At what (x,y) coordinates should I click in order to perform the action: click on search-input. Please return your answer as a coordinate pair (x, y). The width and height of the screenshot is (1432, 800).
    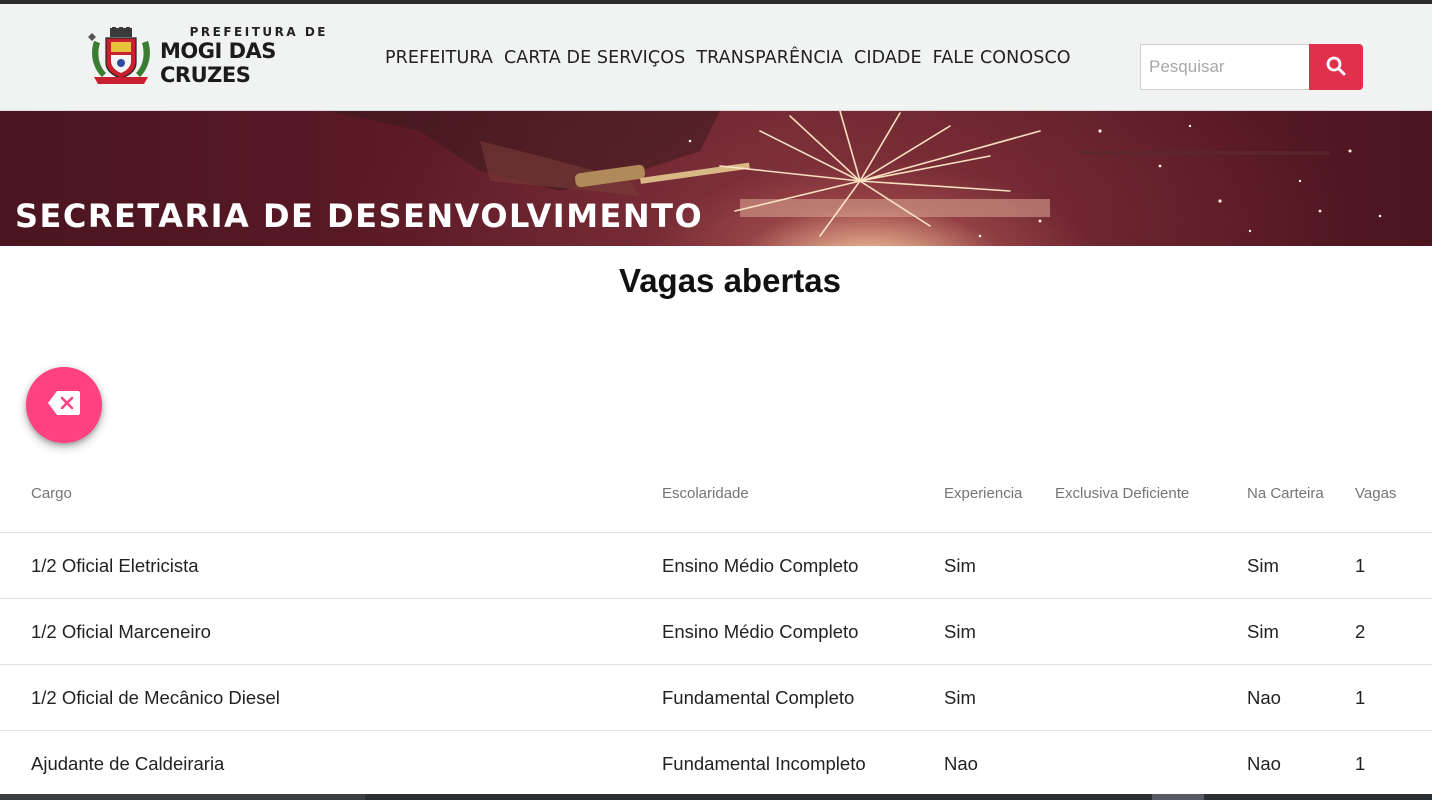
    Looking at the image, I should click on (1225, 67).